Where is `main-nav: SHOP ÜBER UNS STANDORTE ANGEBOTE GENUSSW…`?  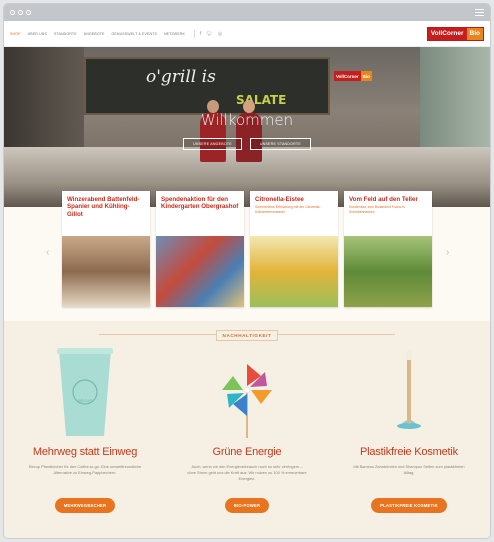
main-nav: SHOP ÜBER UNS STANDORTE ANGEBOTE GENUSSW… is located at coordinates (247, 34).